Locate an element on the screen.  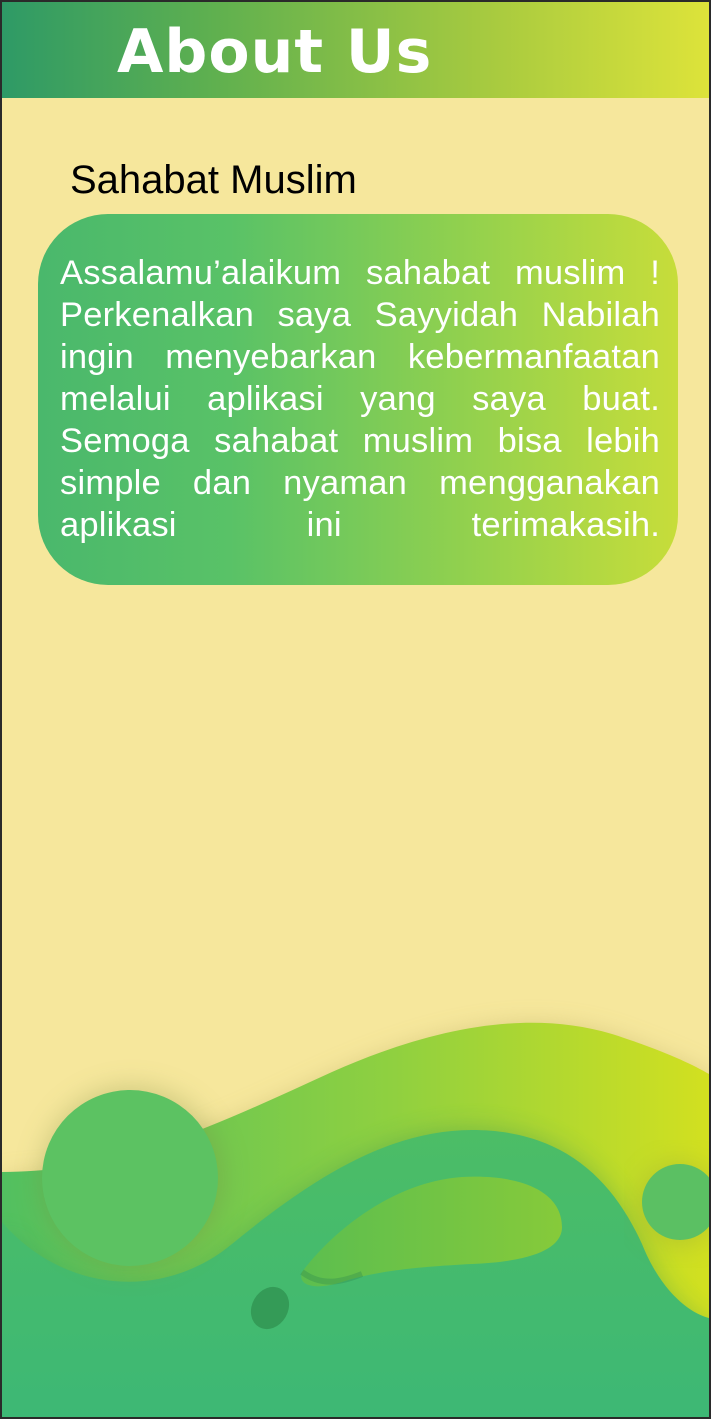
page-title: About Us is located at coordinates (275, 52).